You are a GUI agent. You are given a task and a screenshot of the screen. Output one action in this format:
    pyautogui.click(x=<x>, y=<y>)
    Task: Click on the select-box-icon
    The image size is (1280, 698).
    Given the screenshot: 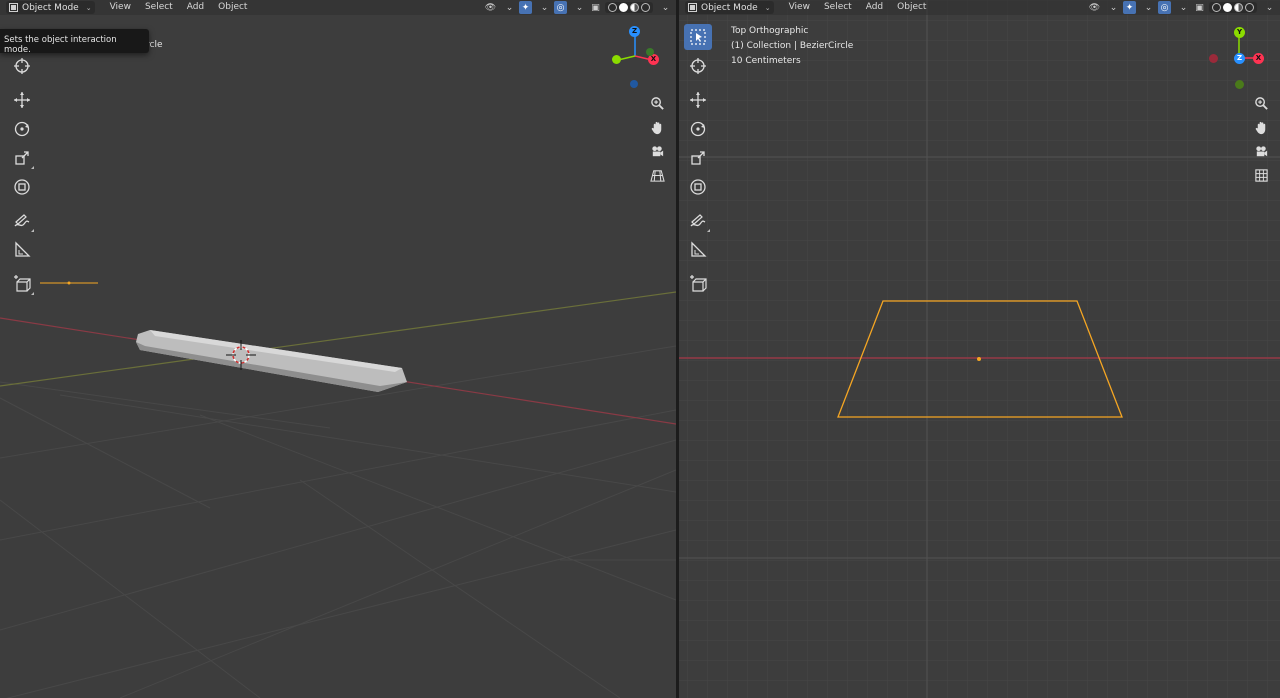 What is the action you would take?
    pyautogui.click(x=698, y=37)
    